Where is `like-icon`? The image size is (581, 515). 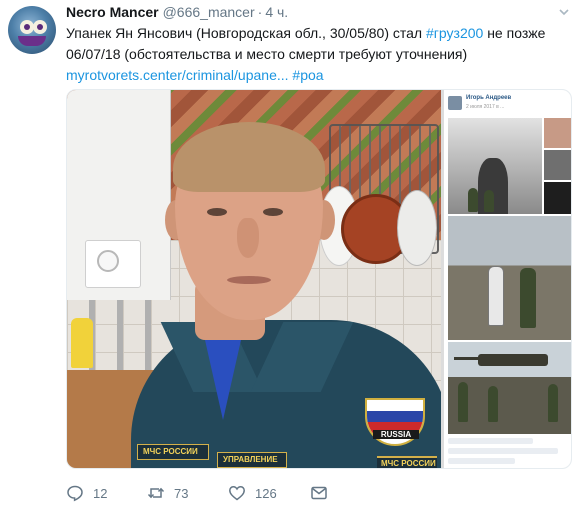
like-icon is located at coordinates (237, 493).